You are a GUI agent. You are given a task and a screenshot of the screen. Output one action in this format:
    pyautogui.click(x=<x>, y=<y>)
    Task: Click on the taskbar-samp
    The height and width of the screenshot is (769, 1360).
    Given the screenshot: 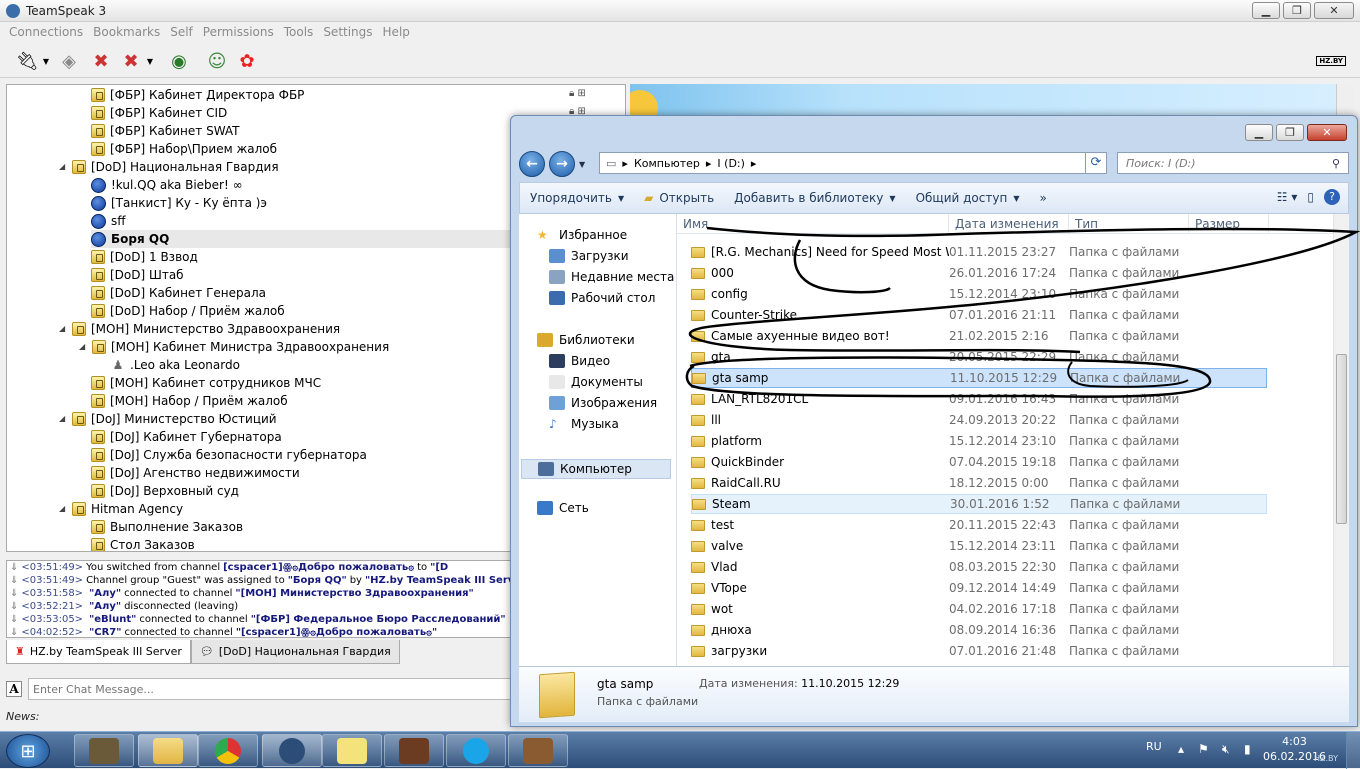 What is the action you would take?
    pyautogui.click(x=414, y=750)
    